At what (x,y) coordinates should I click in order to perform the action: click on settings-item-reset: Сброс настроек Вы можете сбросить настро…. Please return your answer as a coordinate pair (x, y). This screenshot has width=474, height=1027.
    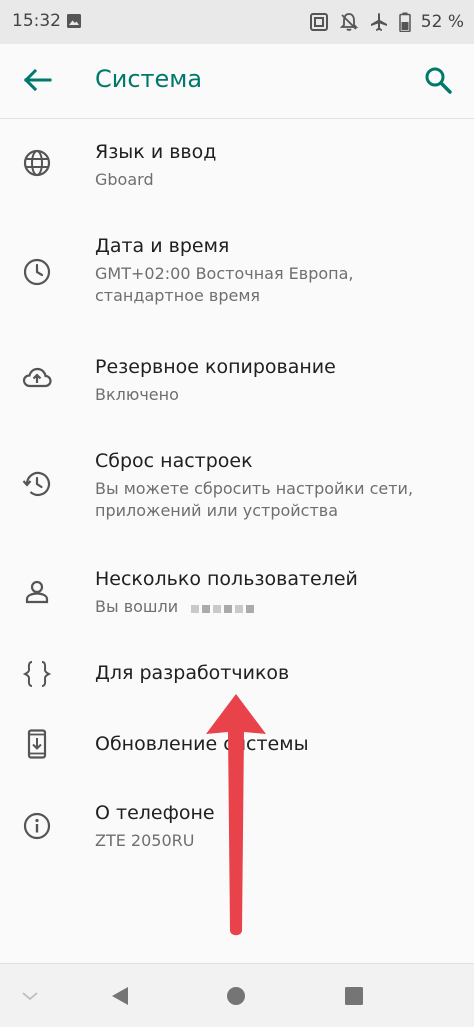
    Looking at the image, I should click on (237, 496).